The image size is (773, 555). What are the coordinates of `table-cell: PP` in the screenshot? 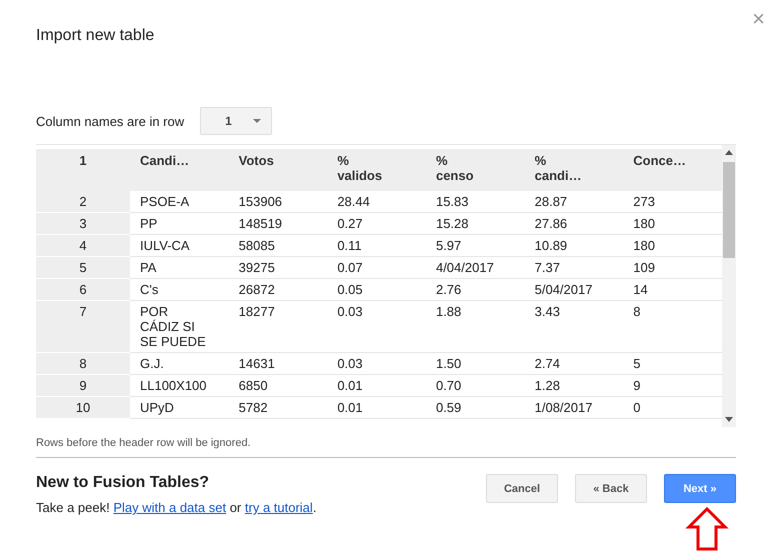 It's located at (179, 223).